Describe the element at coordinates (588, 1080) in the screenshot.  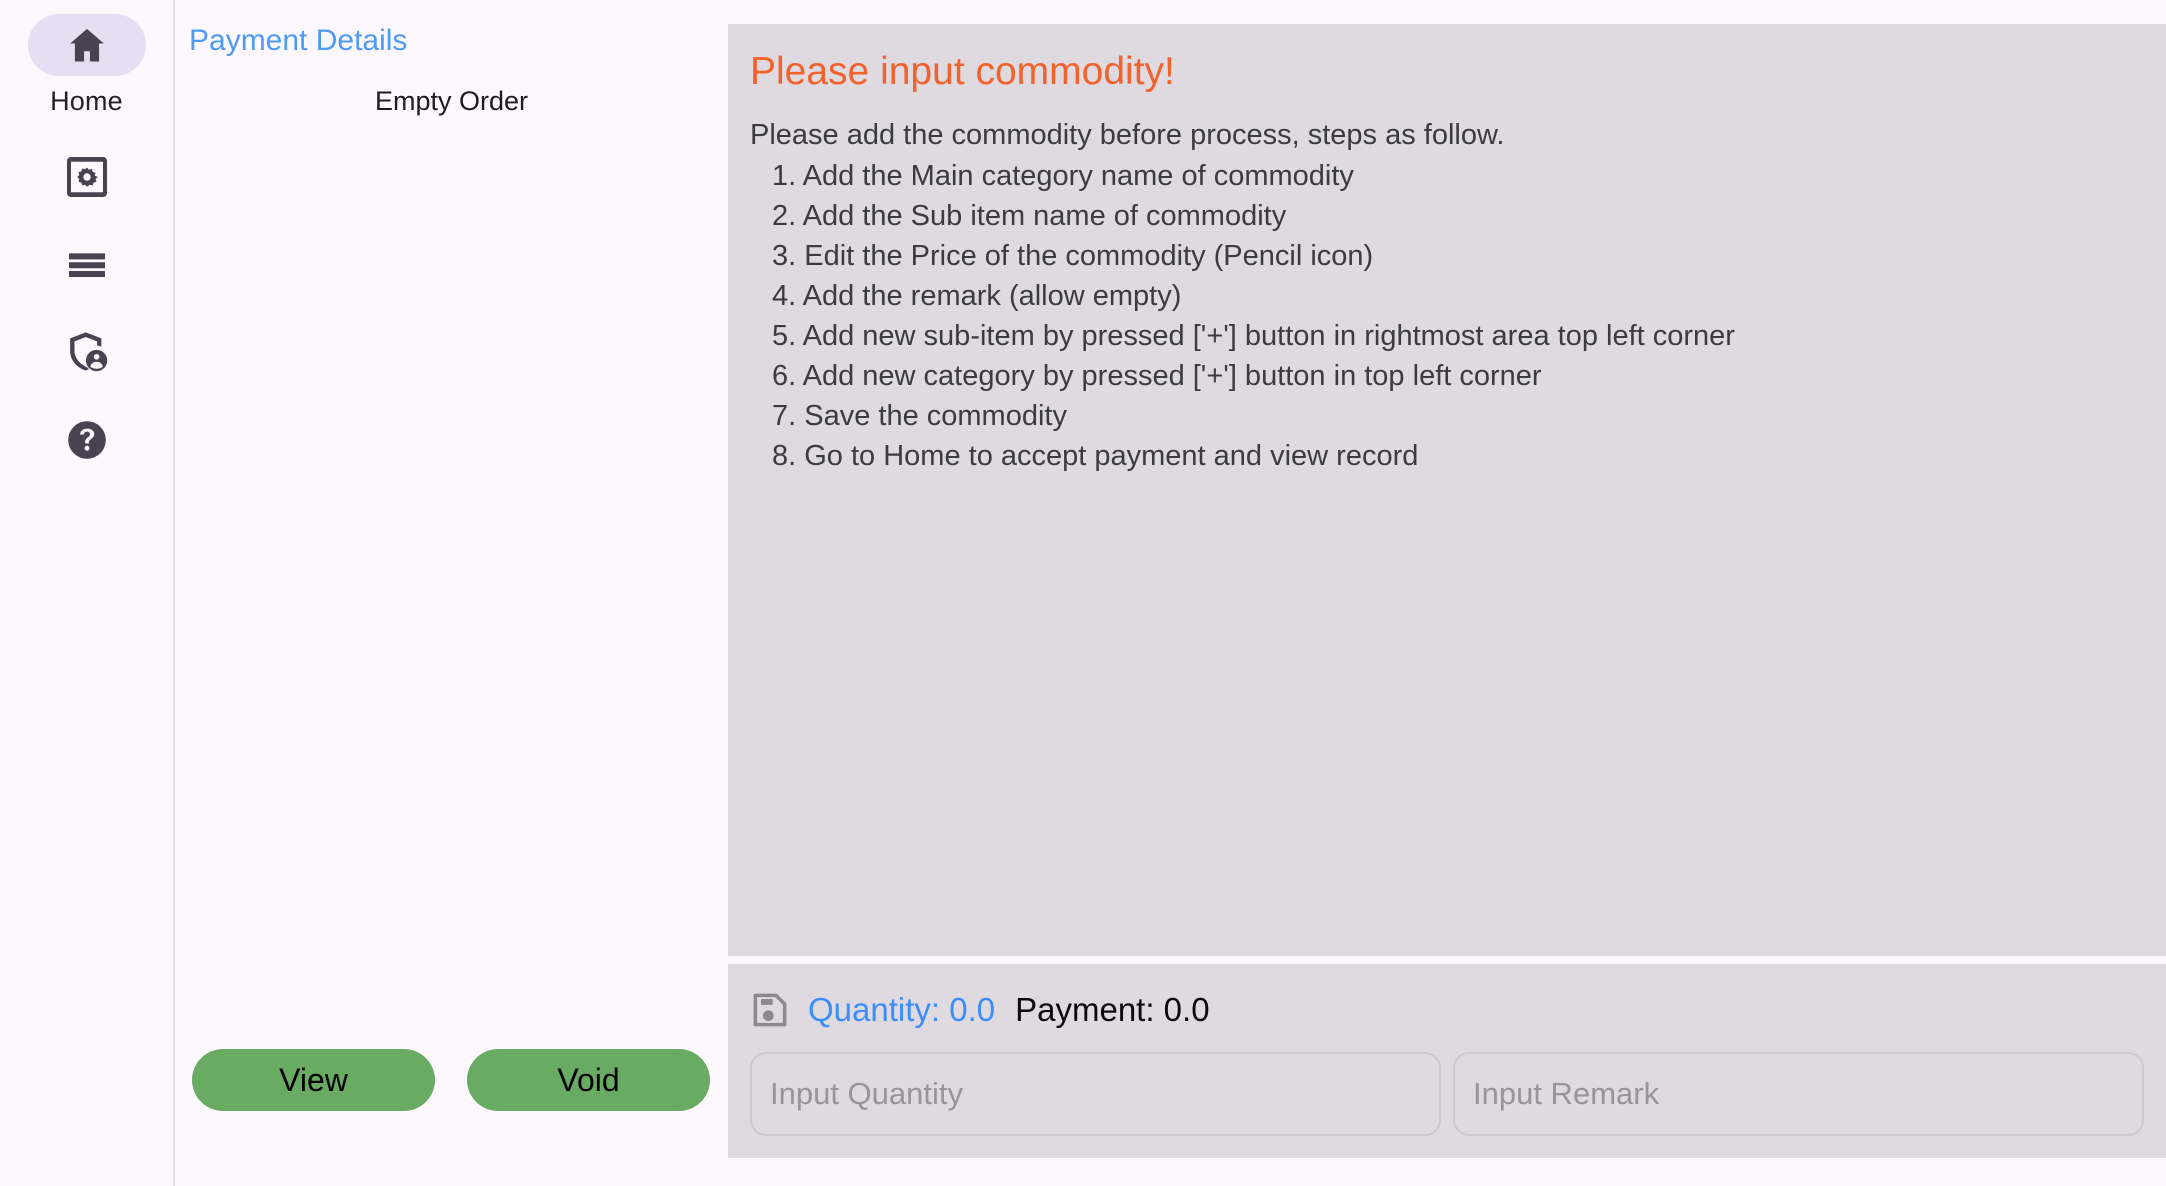
I see `void-button: Void` at that location.